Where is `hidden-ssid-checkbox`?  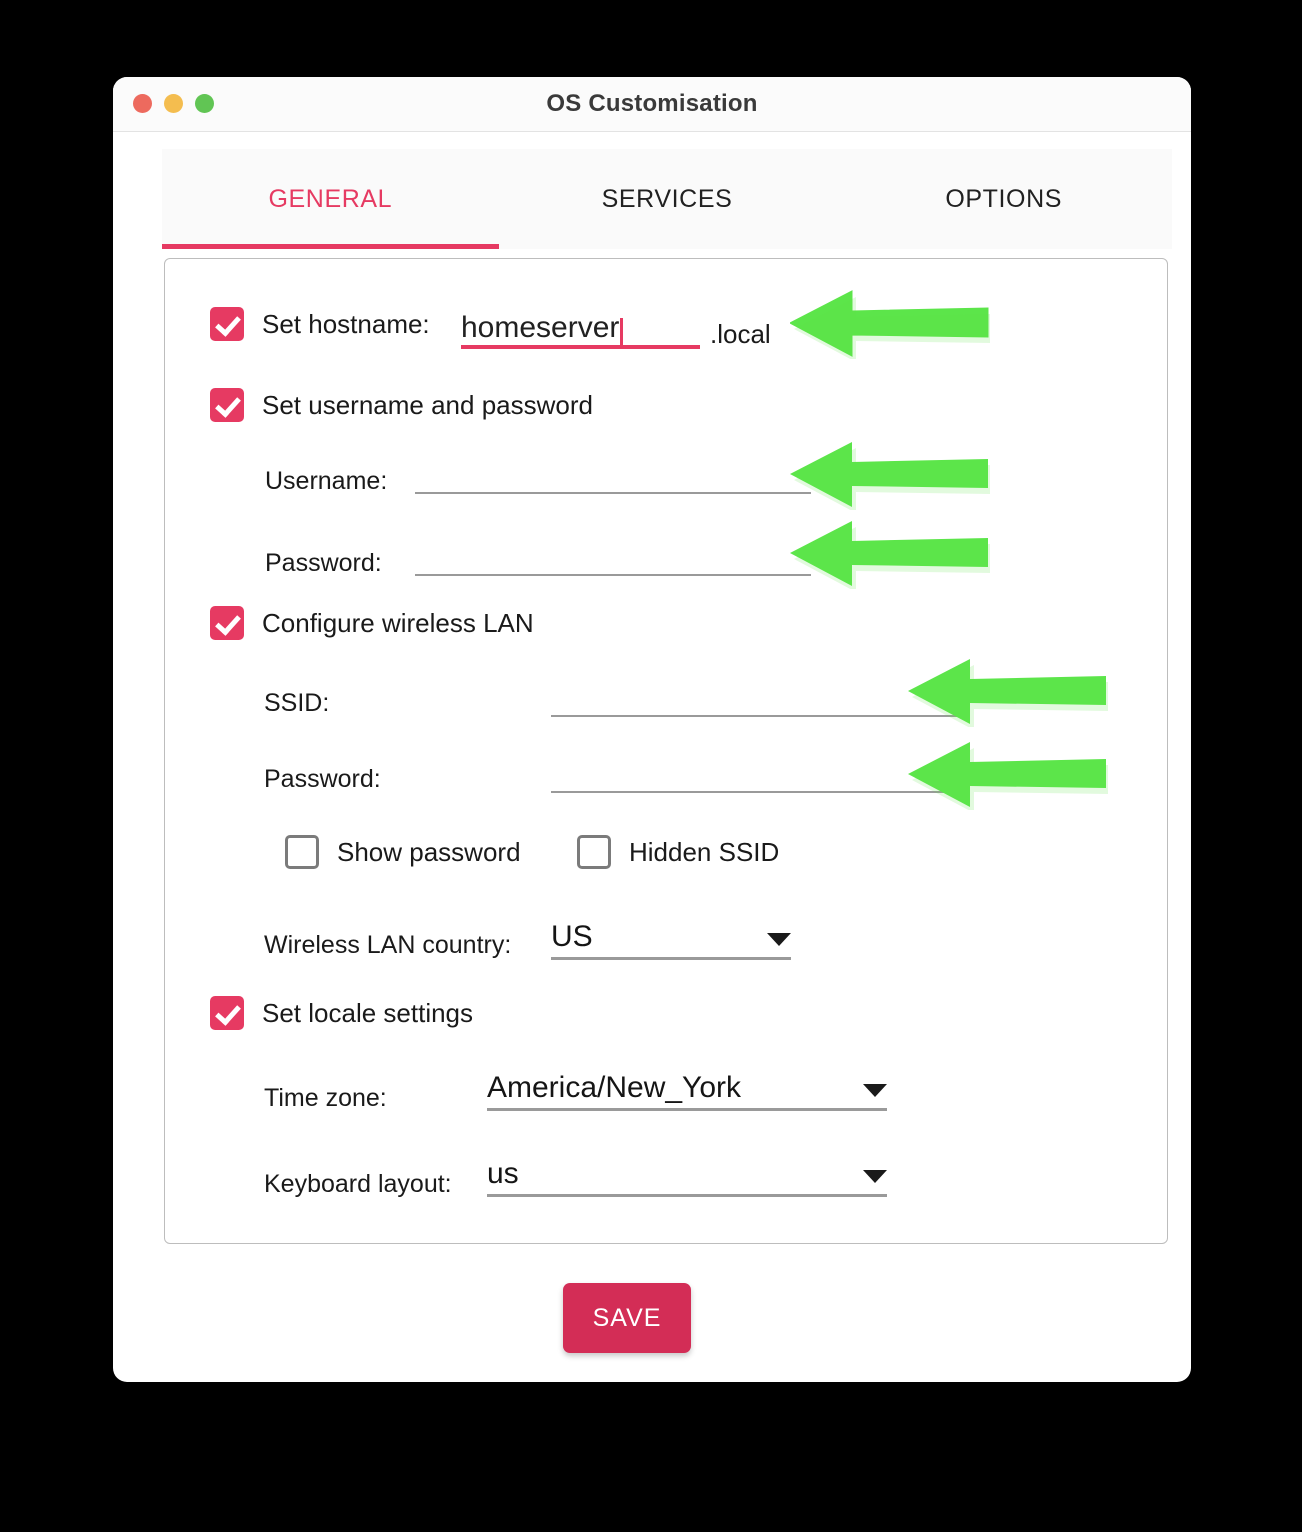 hidden-ssid-checkbox is located at coordinates (594, 852).